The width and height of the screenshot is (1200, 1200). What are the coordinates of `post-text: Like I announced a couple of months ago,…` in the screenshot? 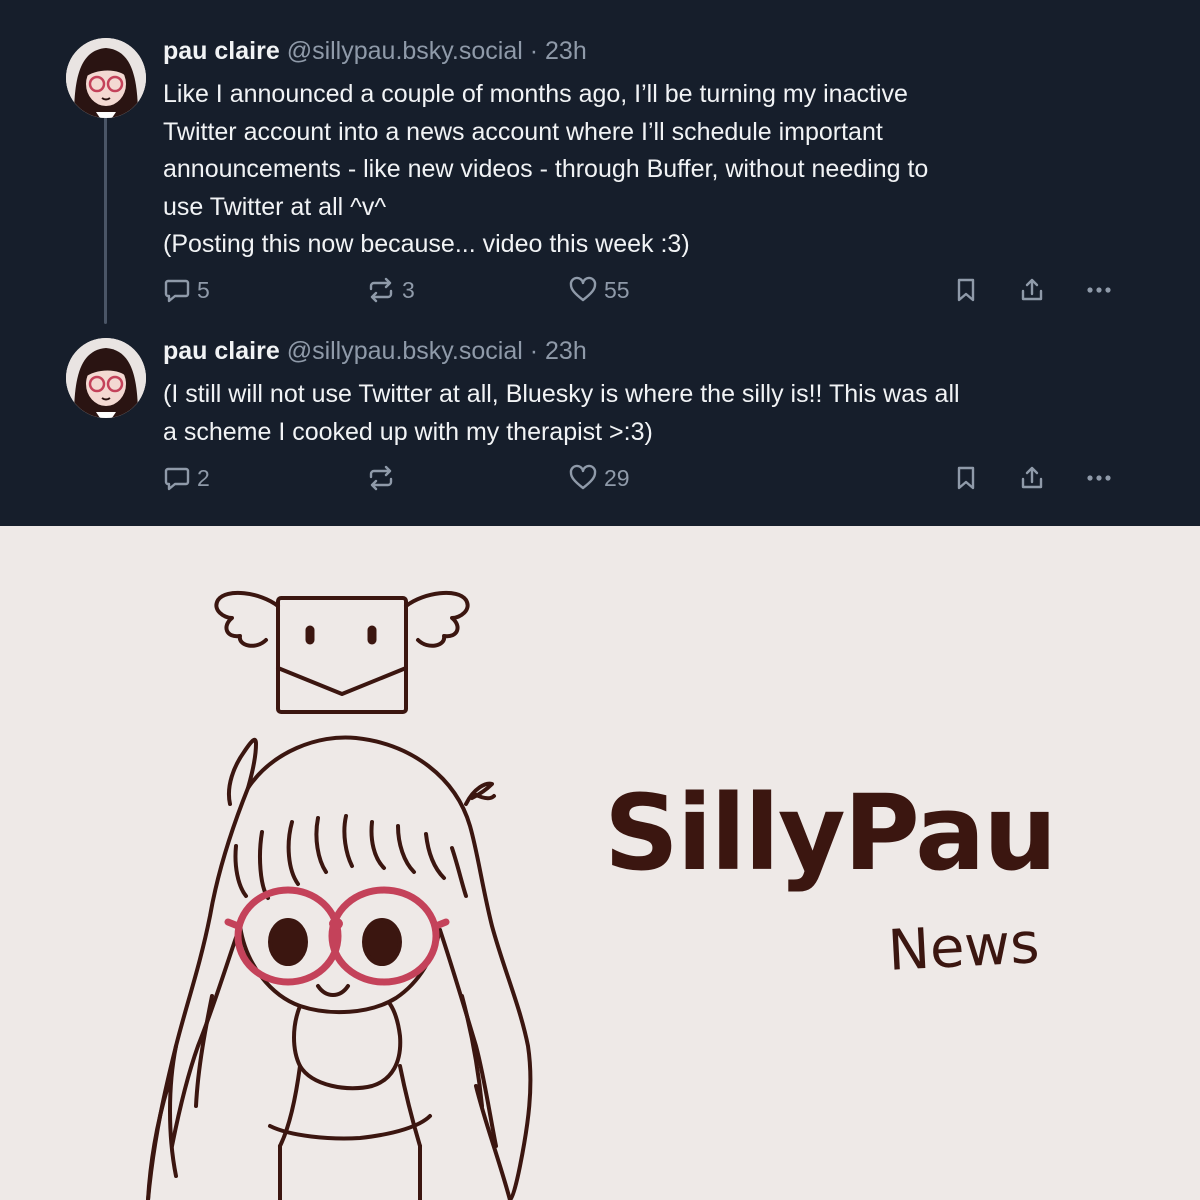 It's located at (663, 170).